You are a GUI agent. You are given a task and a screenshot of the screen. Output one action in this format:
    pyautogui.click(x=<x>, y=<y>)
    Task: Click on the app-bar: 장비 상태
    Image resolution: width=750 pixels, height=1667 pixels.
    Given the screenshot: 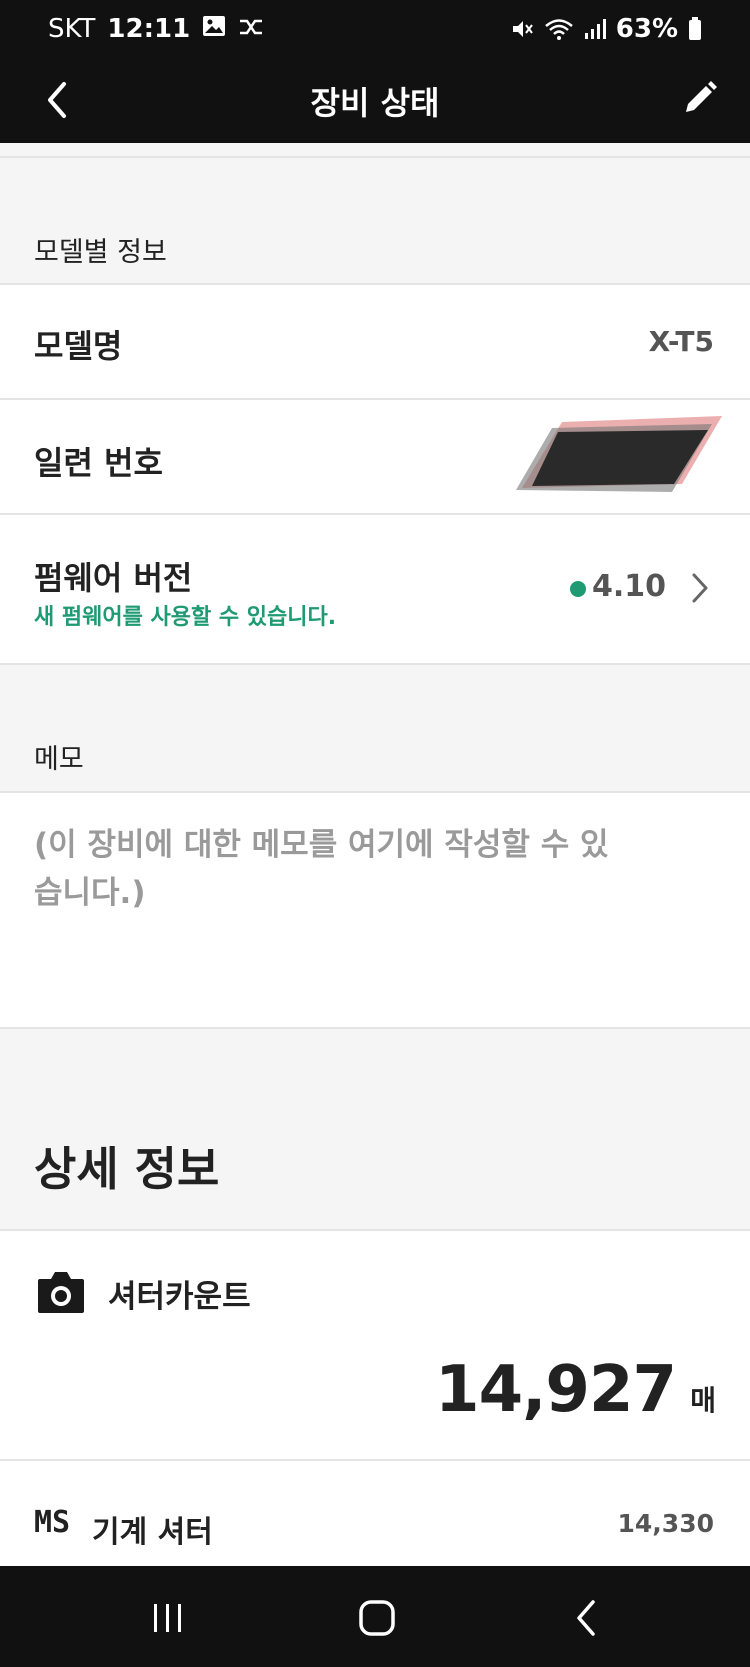 What is the action you would take?
    pyautogui.click(x=375, y=100)
    